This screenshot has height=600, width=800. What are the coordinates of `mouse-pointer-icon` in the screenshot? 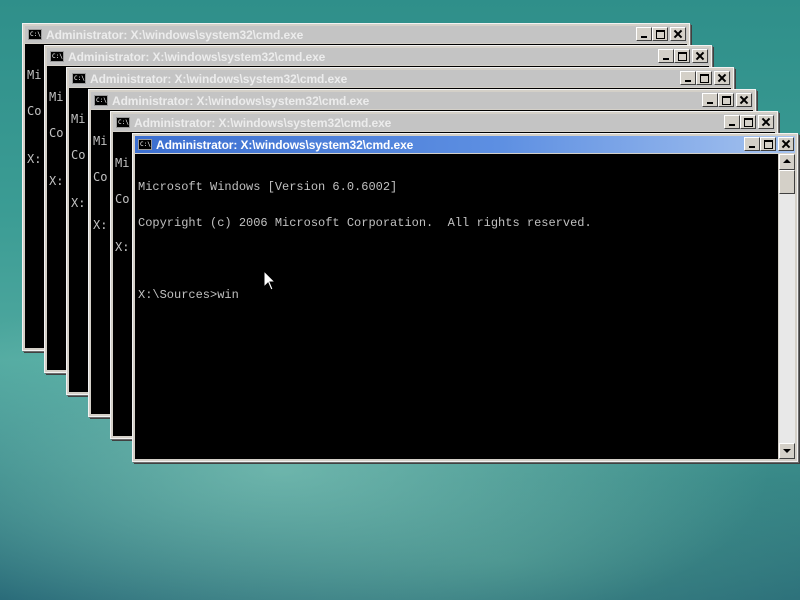 It's located at (270, 280).